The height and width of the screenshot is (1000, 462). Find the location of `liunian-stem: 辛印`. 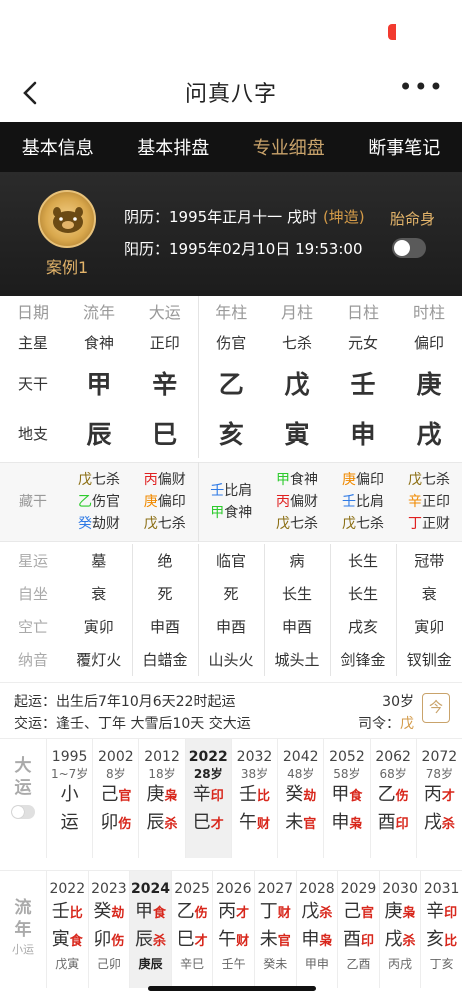

liunian-stem: 辛印 is located at coordinates (441, 913).